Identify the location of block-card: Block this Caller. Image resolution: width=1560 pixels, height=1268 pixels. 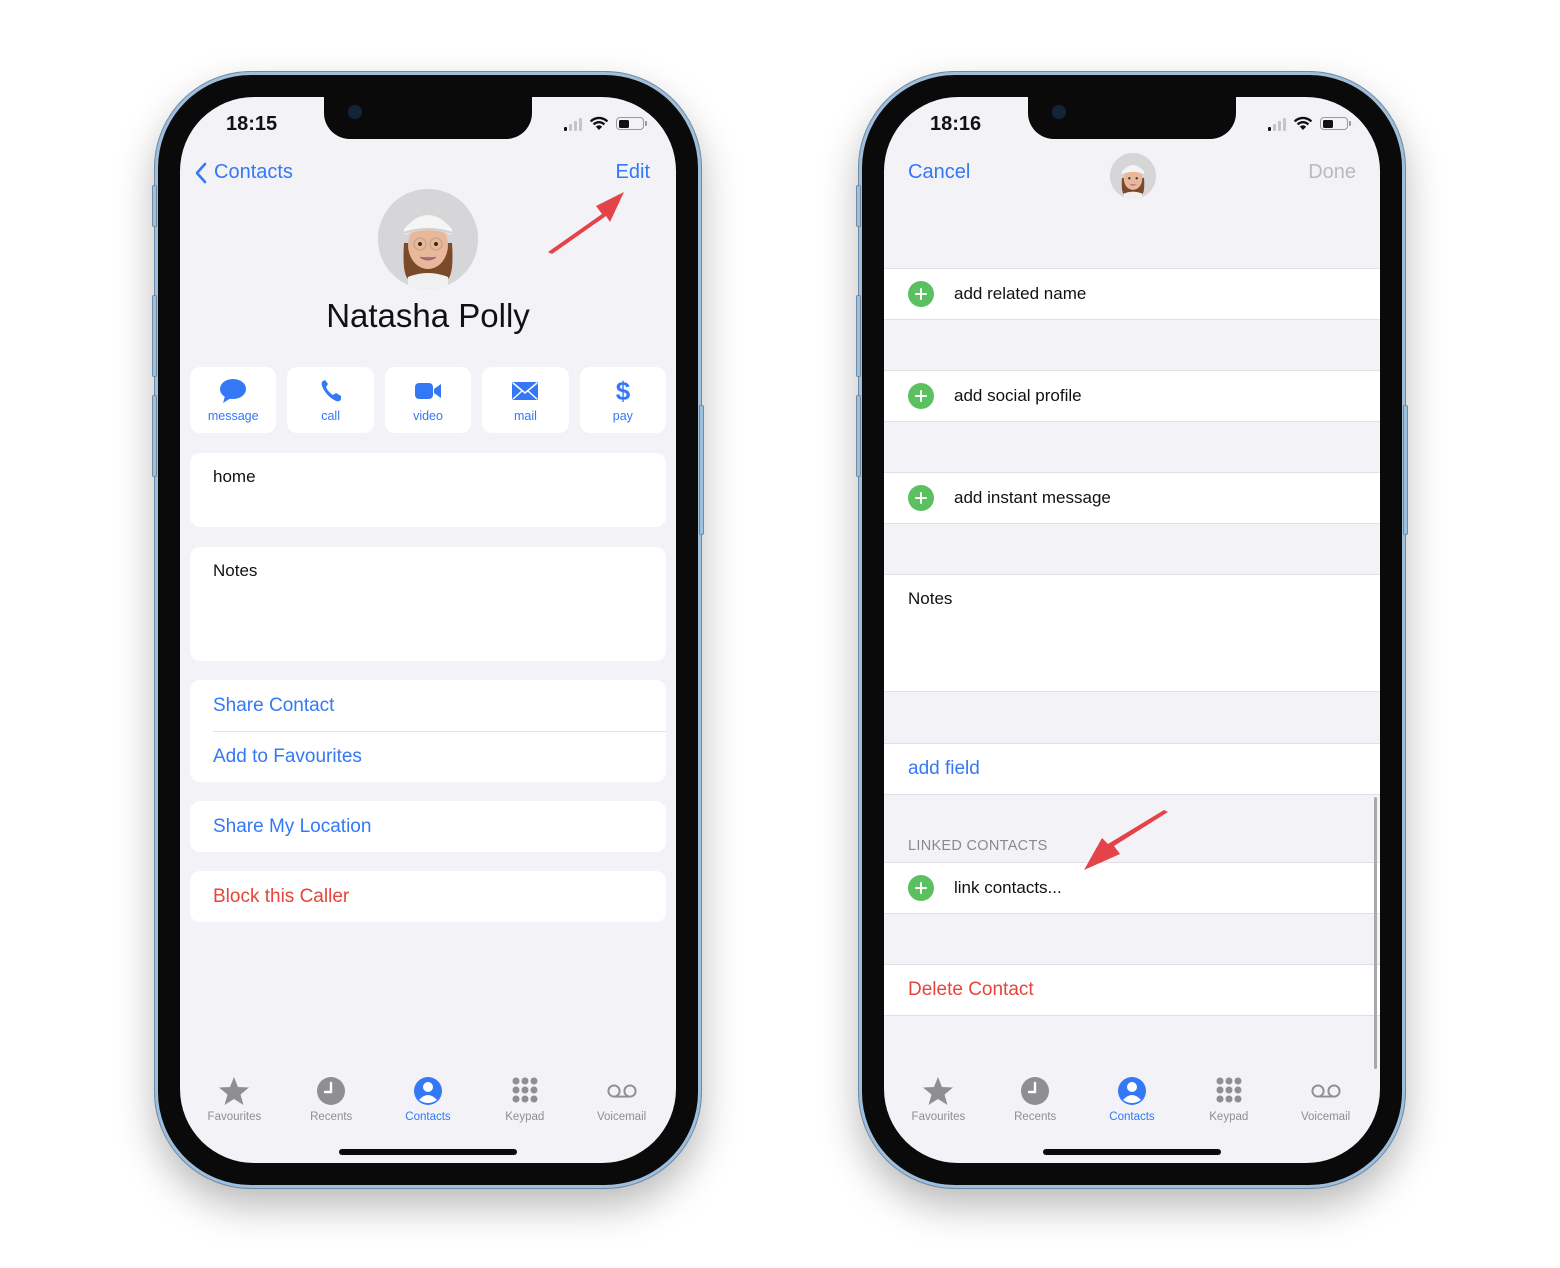
(428, 896).